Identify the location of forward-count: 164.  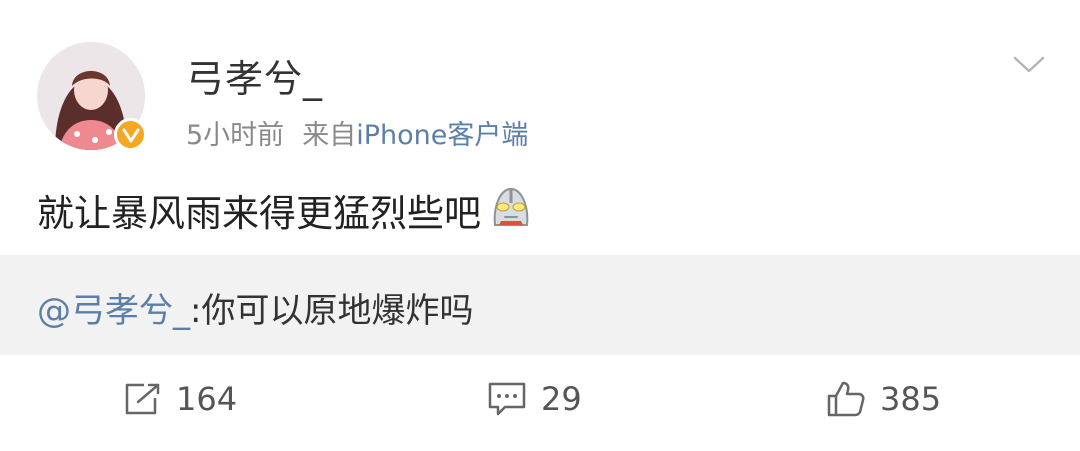
(207, 399).